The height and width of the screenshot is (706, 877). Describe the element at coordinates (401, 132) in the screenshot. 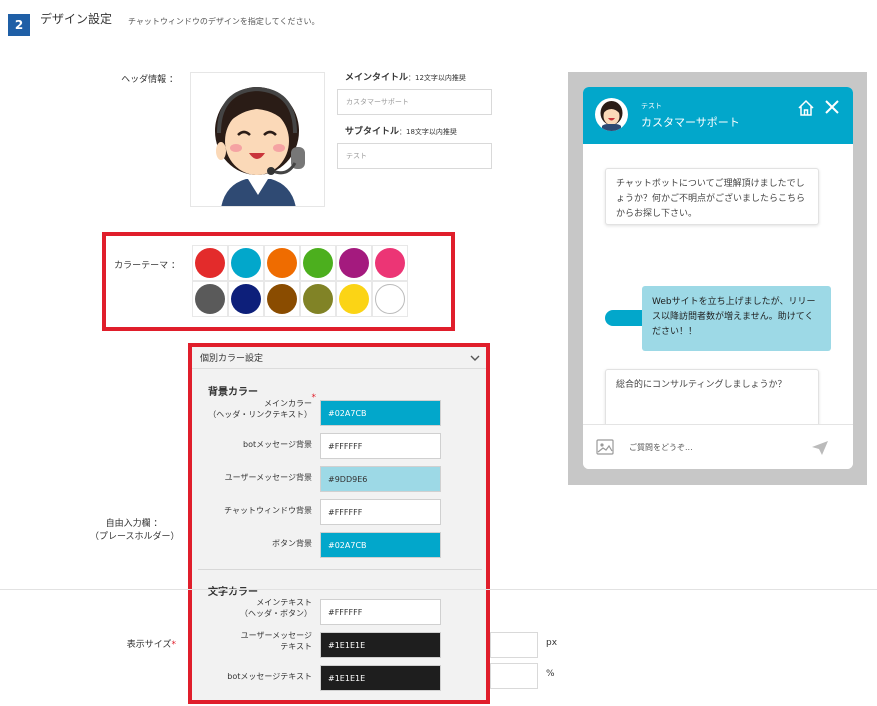

I see `sub-title-label: サブタイトル：18文字以内推奨` at that location.